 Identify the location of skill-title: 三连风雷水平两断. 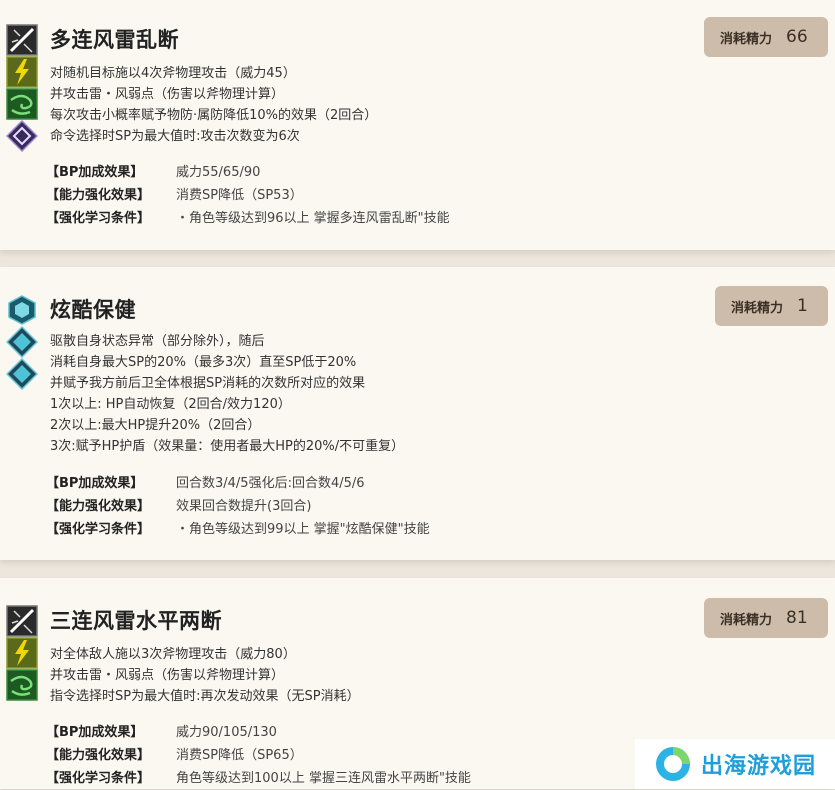
(136, 621).